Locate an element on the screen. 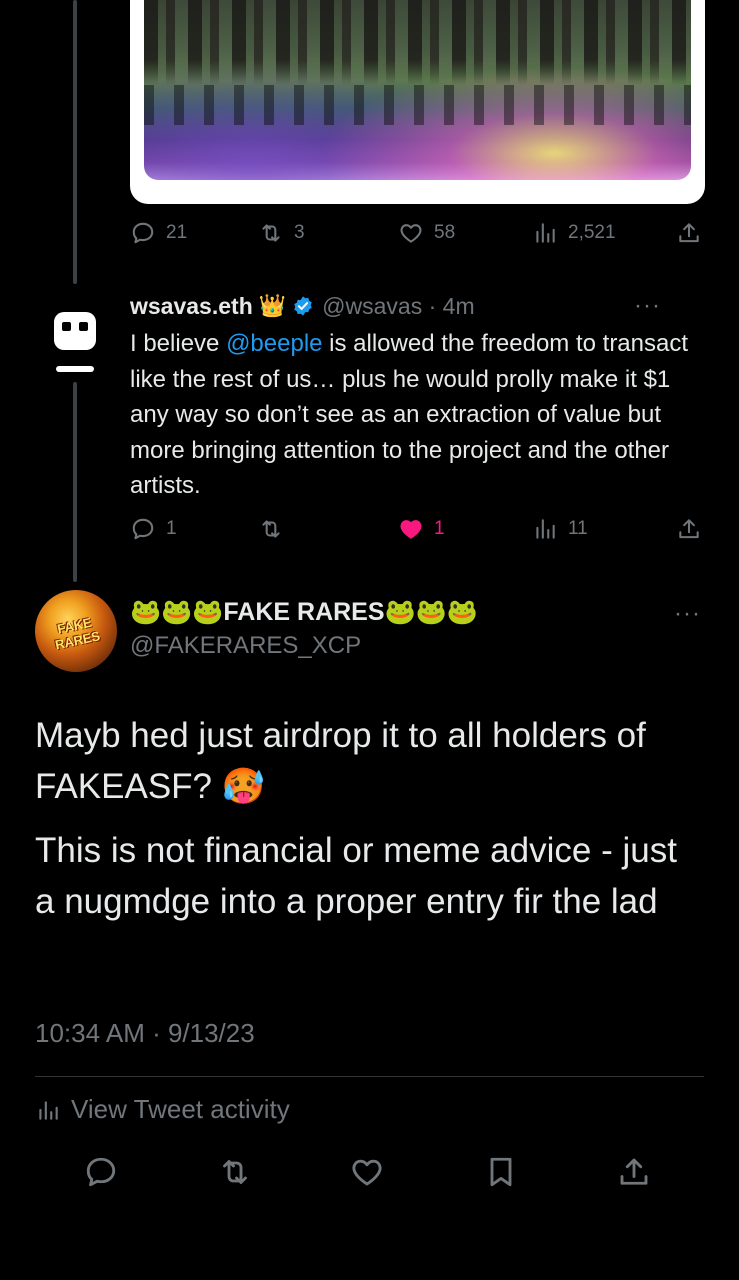  avatar is located at coordinates (75, 341).